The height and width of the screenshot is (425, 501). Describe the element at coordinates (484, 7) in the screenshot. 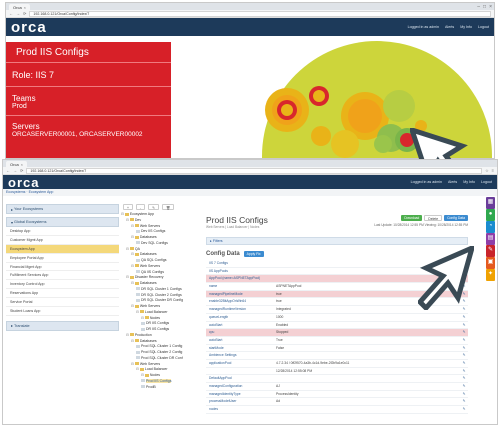

I see `maximize-icon: □` at that location.